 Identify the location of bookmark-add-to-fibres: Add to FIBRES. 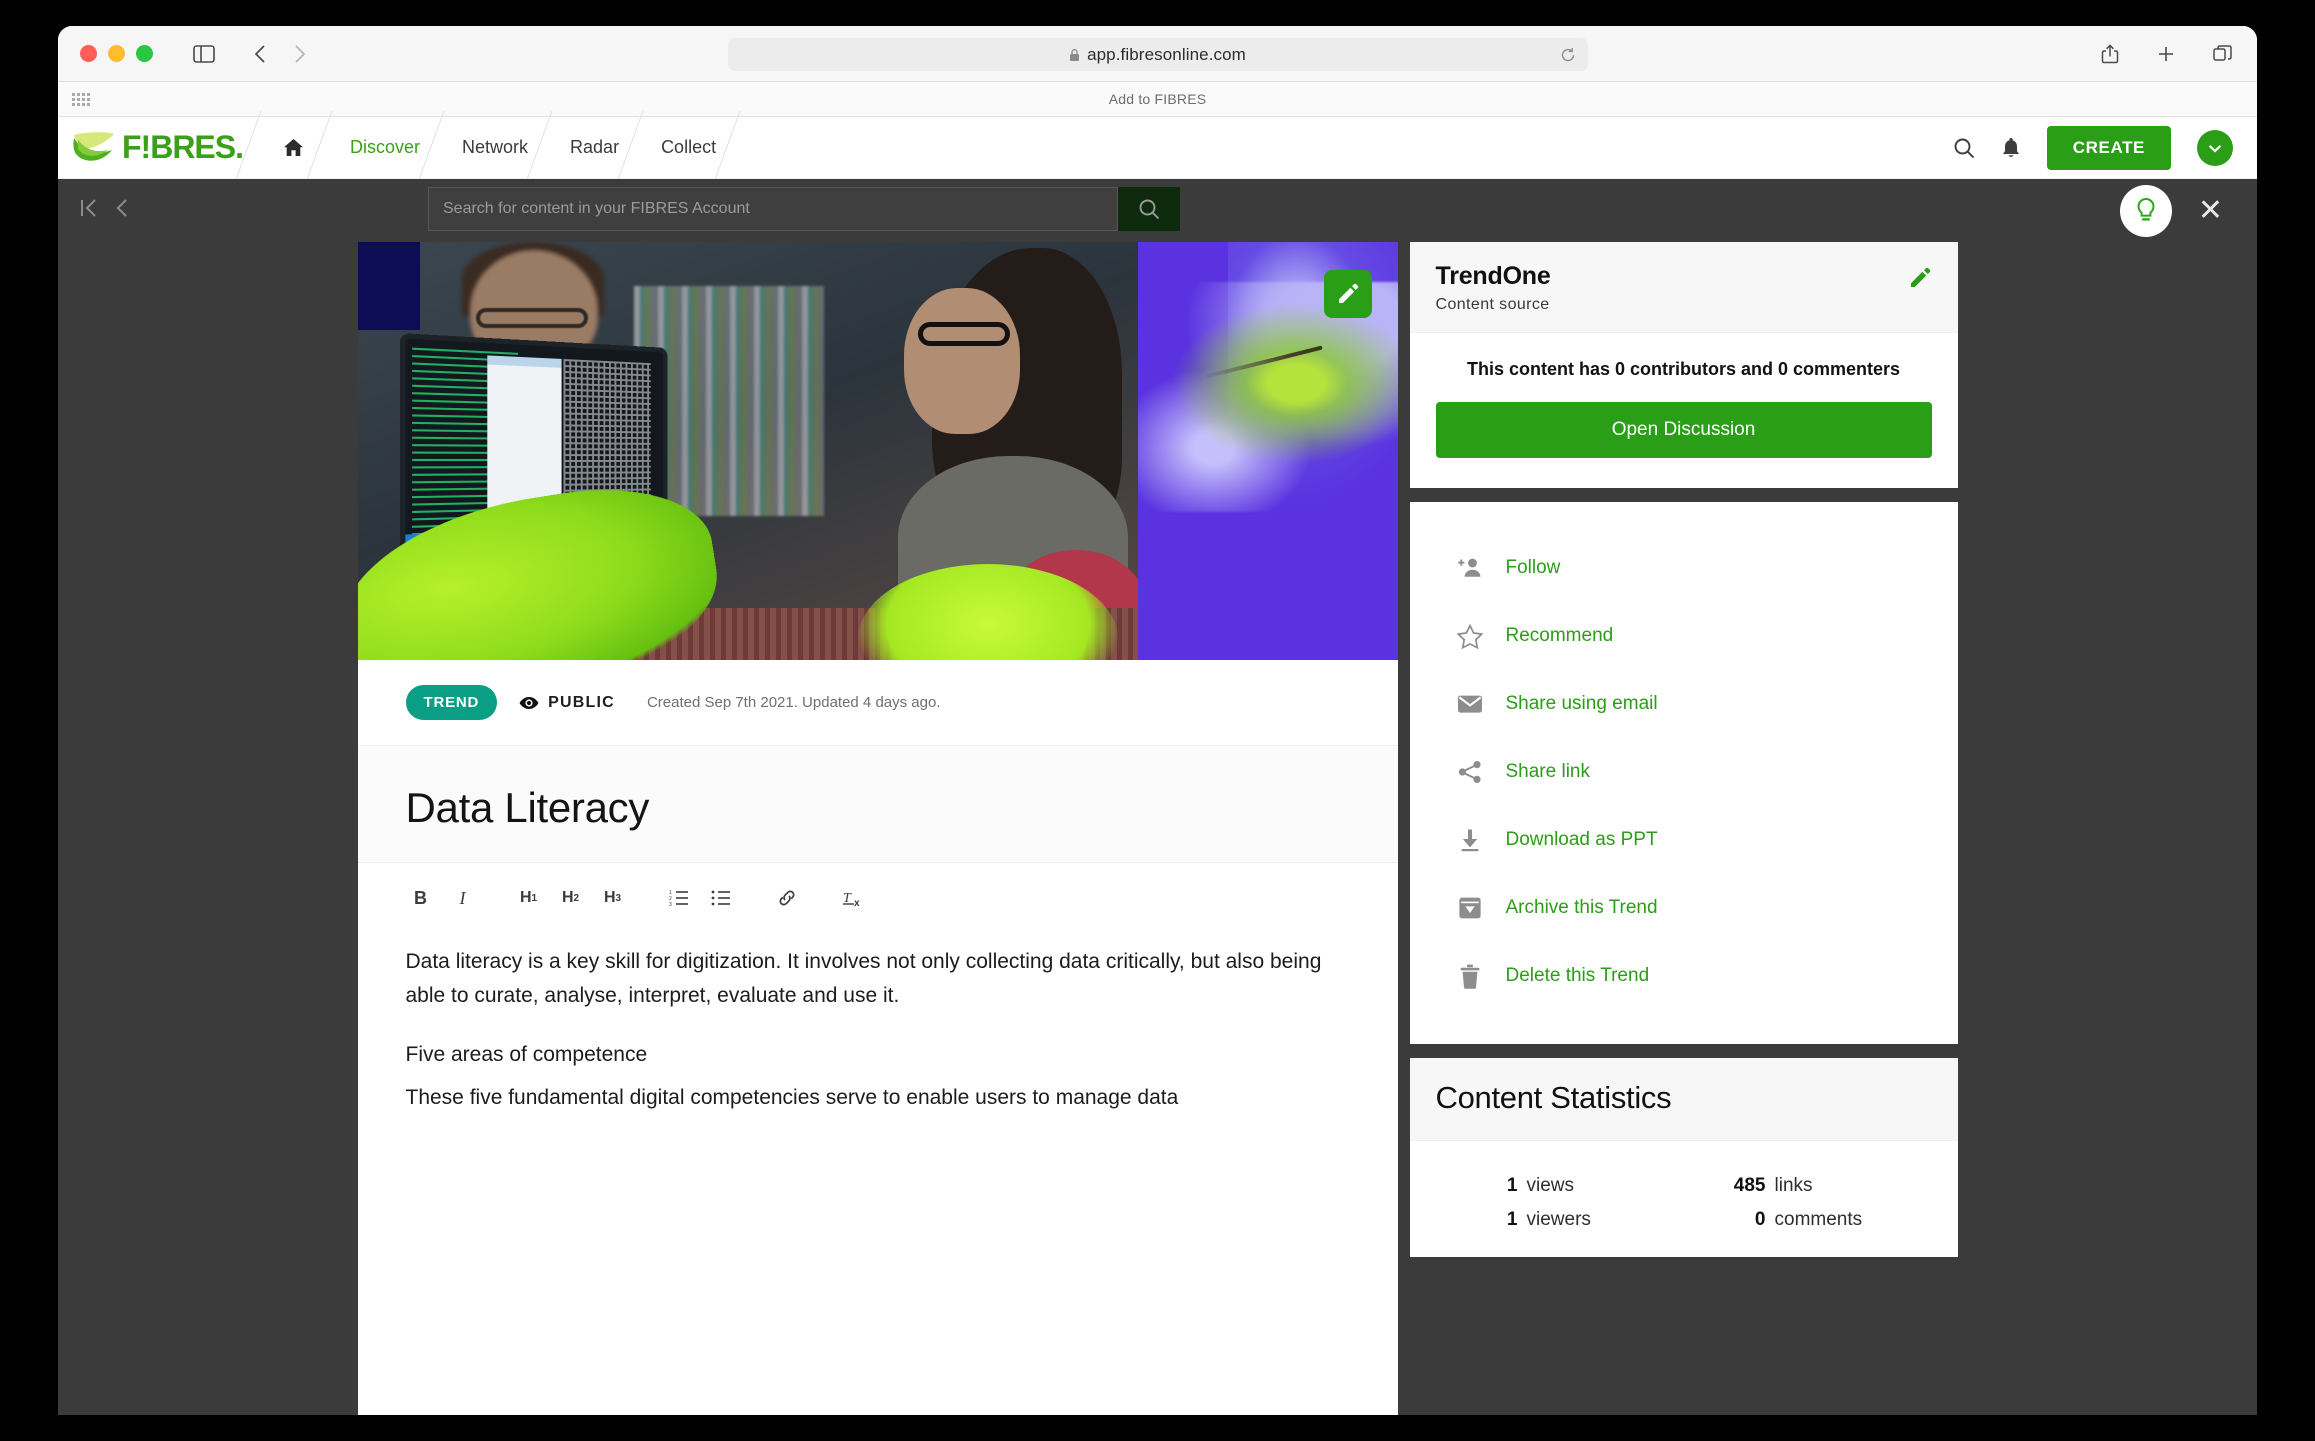
(1158, 99).